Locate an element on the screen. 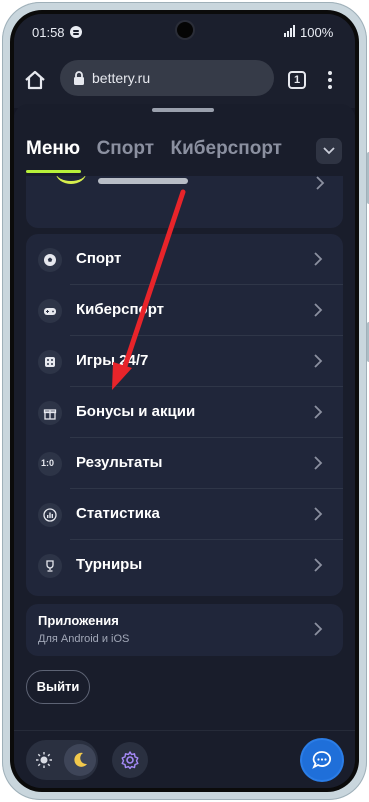 This screenshot has width=369, height=802. support-chat-button is located at coordinates (322, 760).